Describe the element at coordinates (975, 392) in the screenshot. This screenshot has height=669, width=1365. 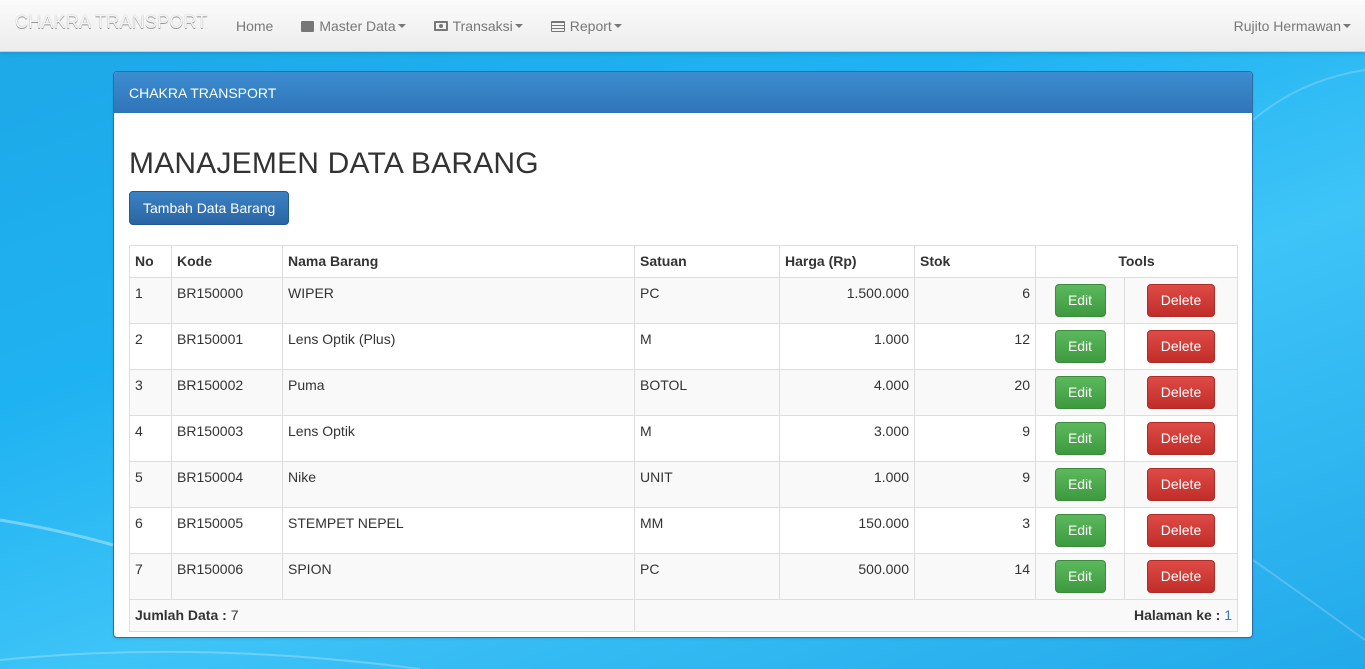
I see `cell-stok: 20` at that location.